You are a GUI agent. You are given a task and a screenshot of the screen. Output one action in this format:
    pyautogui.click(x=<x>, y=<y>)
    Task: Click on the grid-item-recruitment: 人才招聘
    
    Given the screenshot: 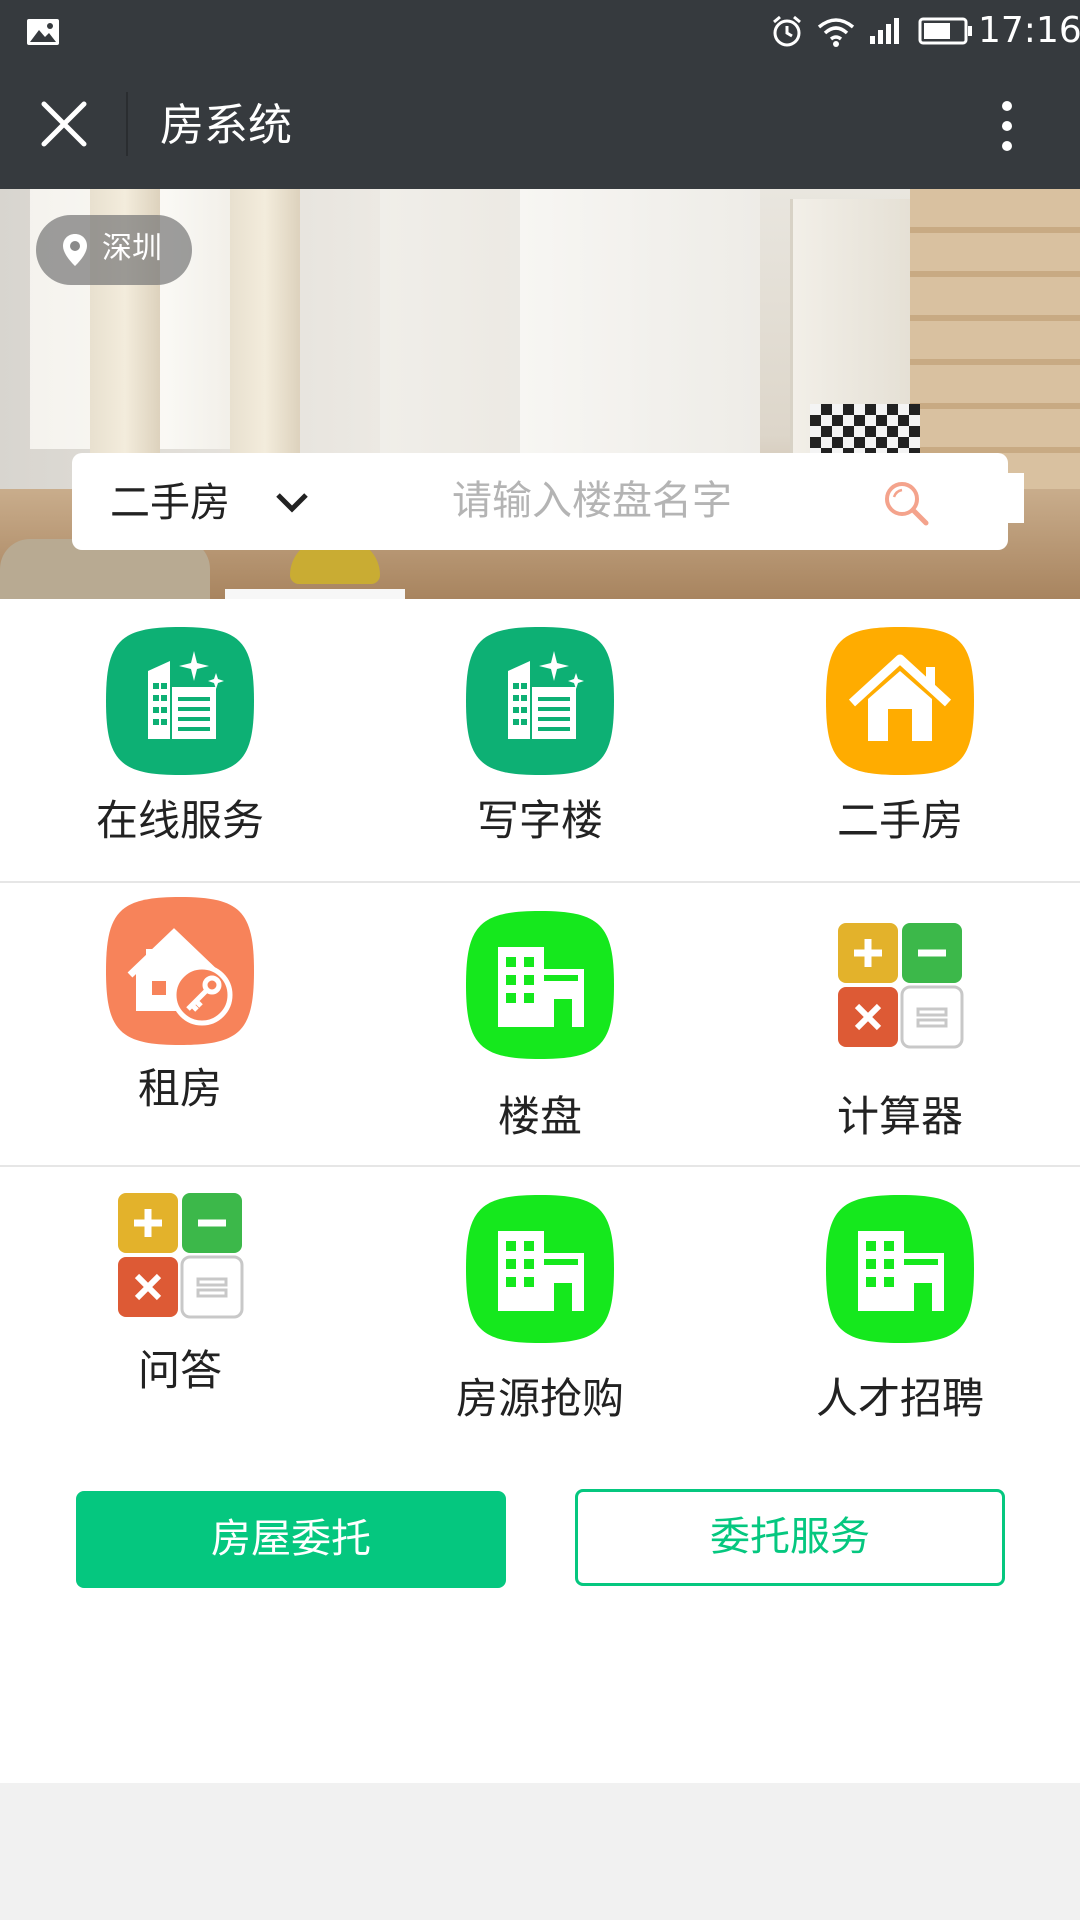 What is the action you would take?
    pyautogui.click(x=900, y=1308)
    